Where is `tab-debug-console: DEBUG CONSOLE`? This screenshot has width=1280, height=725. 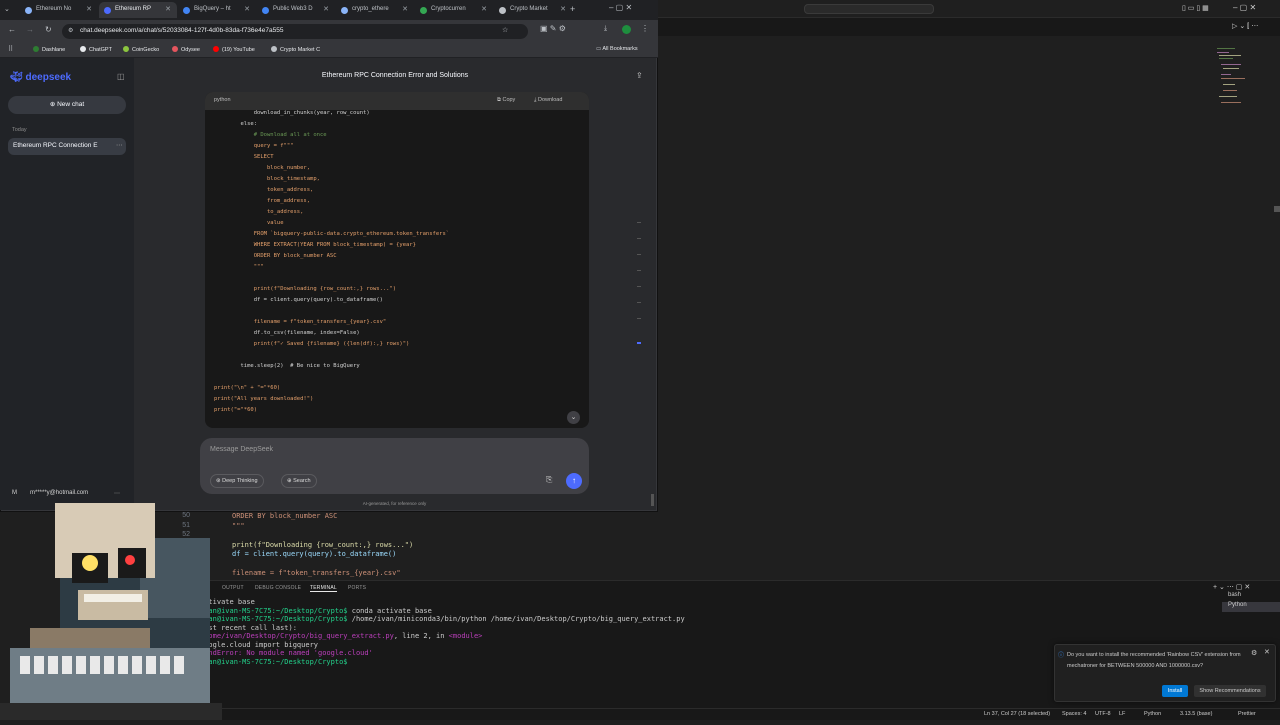 tab-debug-console: DEBUG CONSOLE is located at coordinates (278, 588).